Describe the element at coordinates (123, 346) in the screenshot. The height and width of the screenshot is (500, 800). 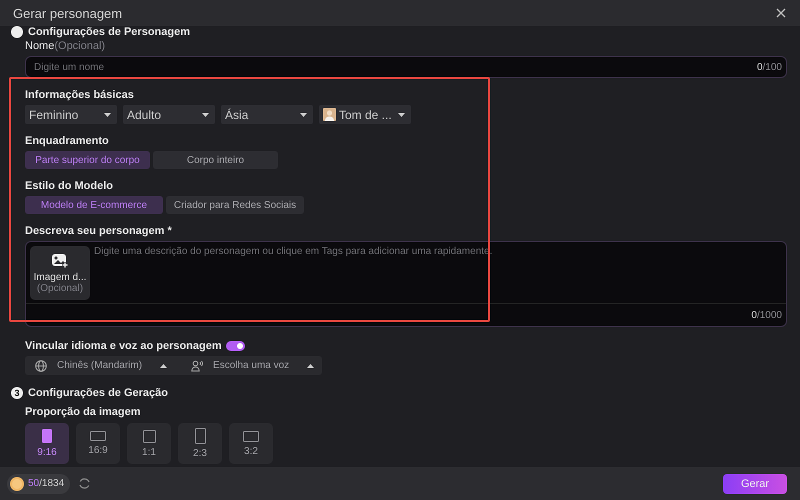
I see `field-label: Vincular idioma e voz ao personagem` at that location.